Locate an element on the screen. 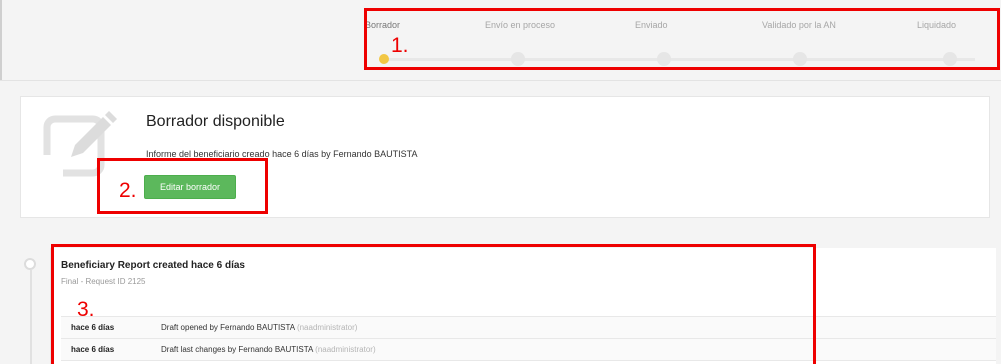 This screenshot has height=364, width=1001. report-title: Beneficiary Report created hace 6 días is located at coordinates (153, 265).